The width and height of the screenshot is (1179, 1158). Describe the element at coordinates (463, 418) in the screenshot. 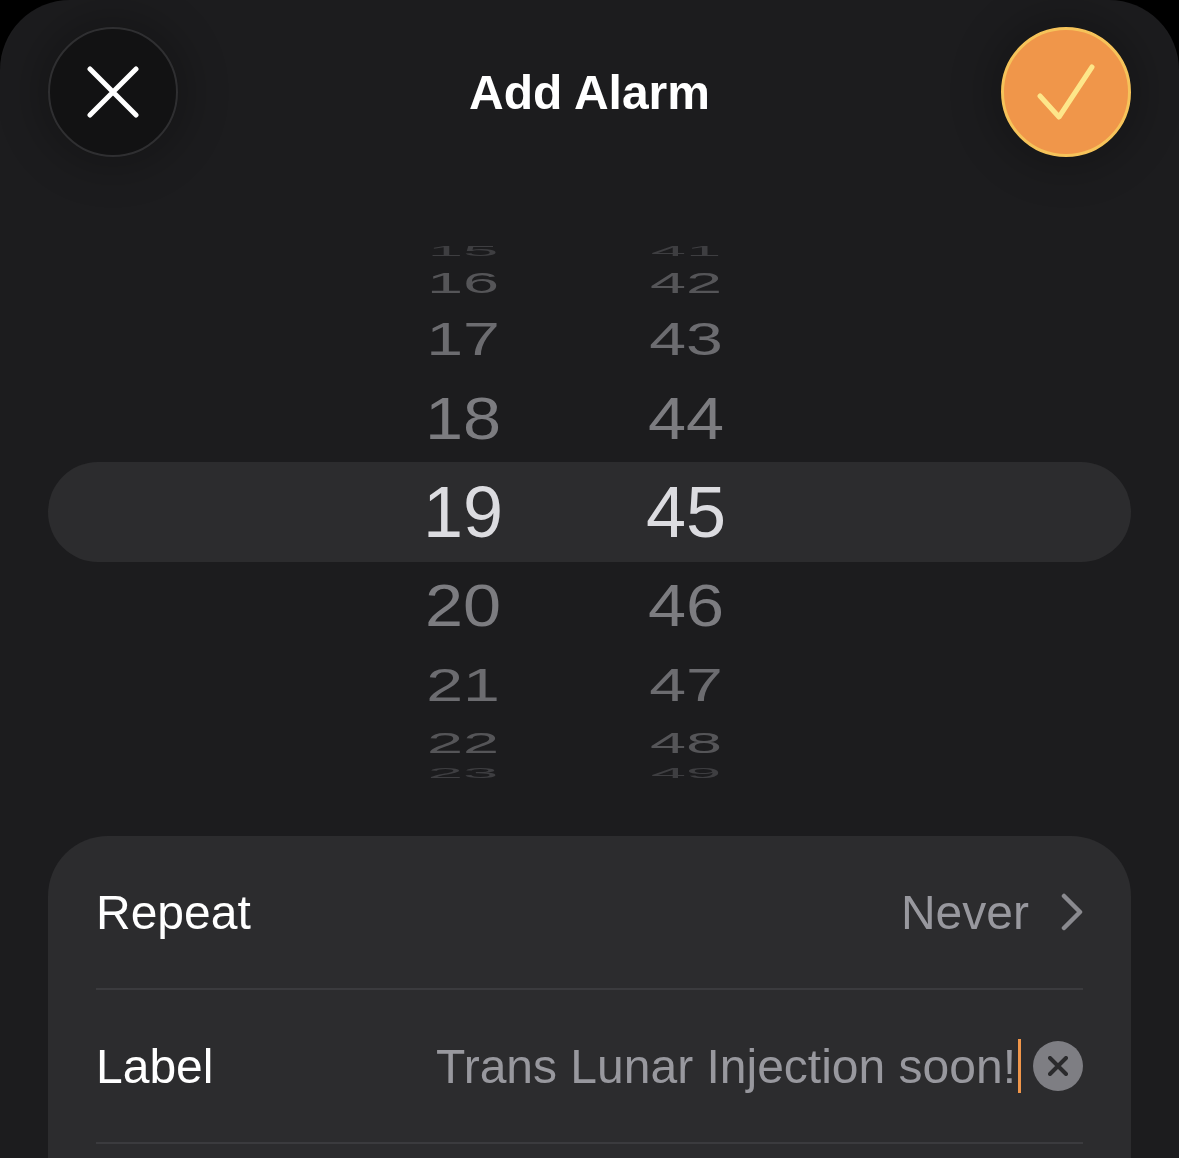

I see `hour-option: 18` at that location.